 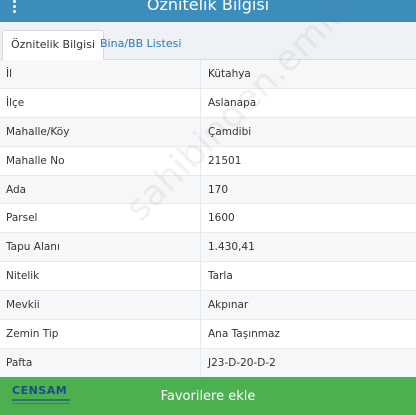 I want to click on table-row: Tapu Alanı 1.430,41, so click(x=208, y=248).